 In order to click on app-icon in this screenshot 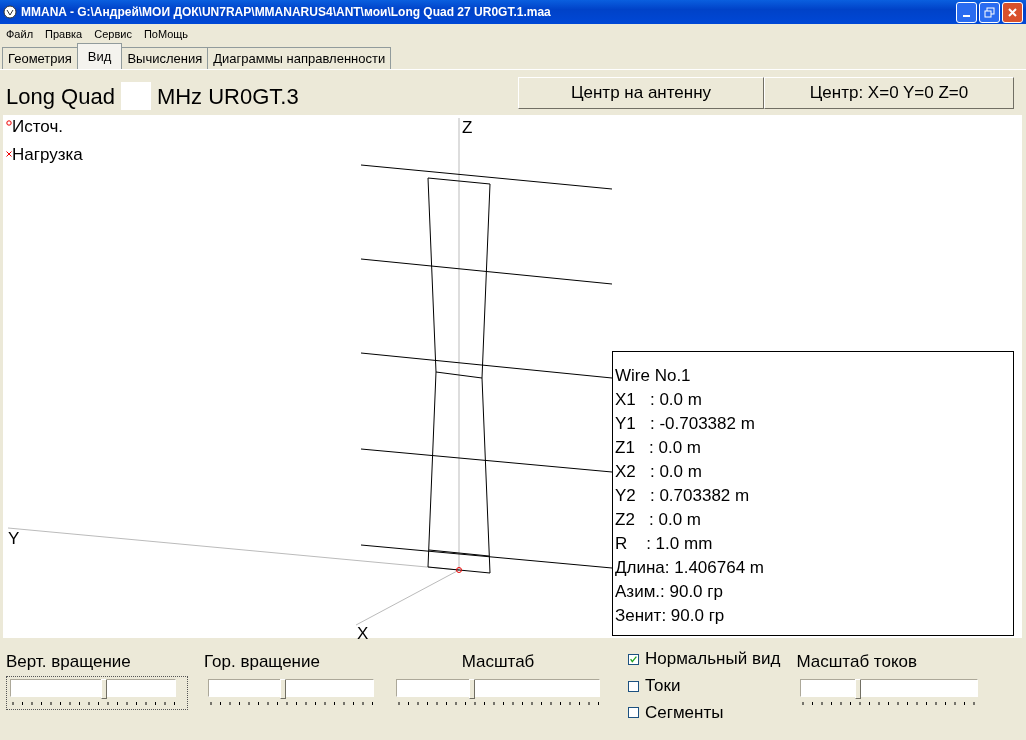, I will do `click(10, 12)`.